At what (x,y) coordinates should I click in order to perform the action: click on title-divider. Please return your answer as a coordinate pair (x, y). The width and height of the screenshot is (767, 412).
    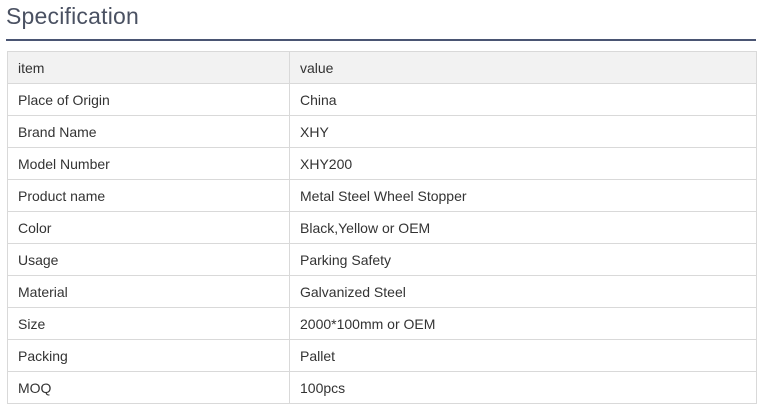
    Looking at the image, I should click on (381, 40).